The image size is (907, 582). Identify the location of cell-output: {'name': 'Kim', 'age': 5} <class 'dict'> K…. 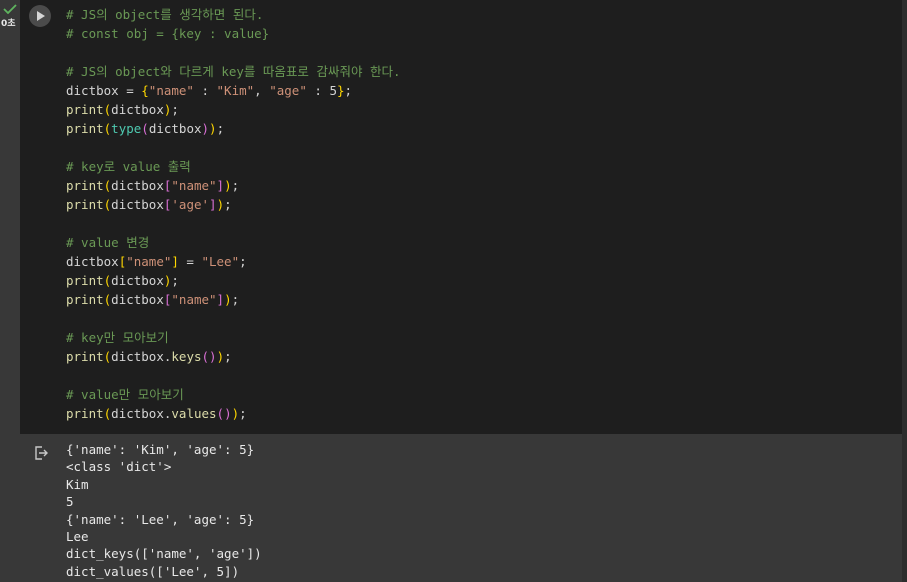
(164, 510).